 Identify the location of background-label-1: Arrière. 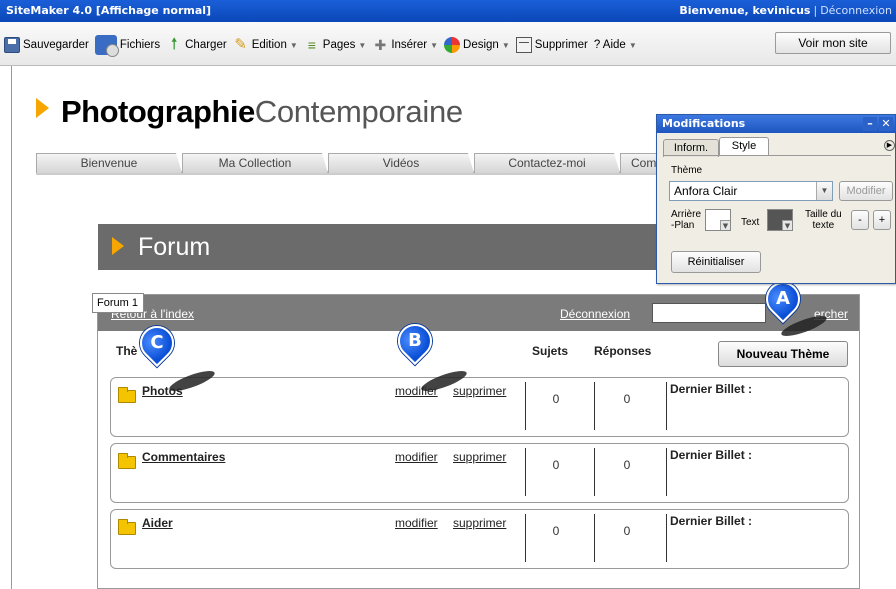
(686, 214).